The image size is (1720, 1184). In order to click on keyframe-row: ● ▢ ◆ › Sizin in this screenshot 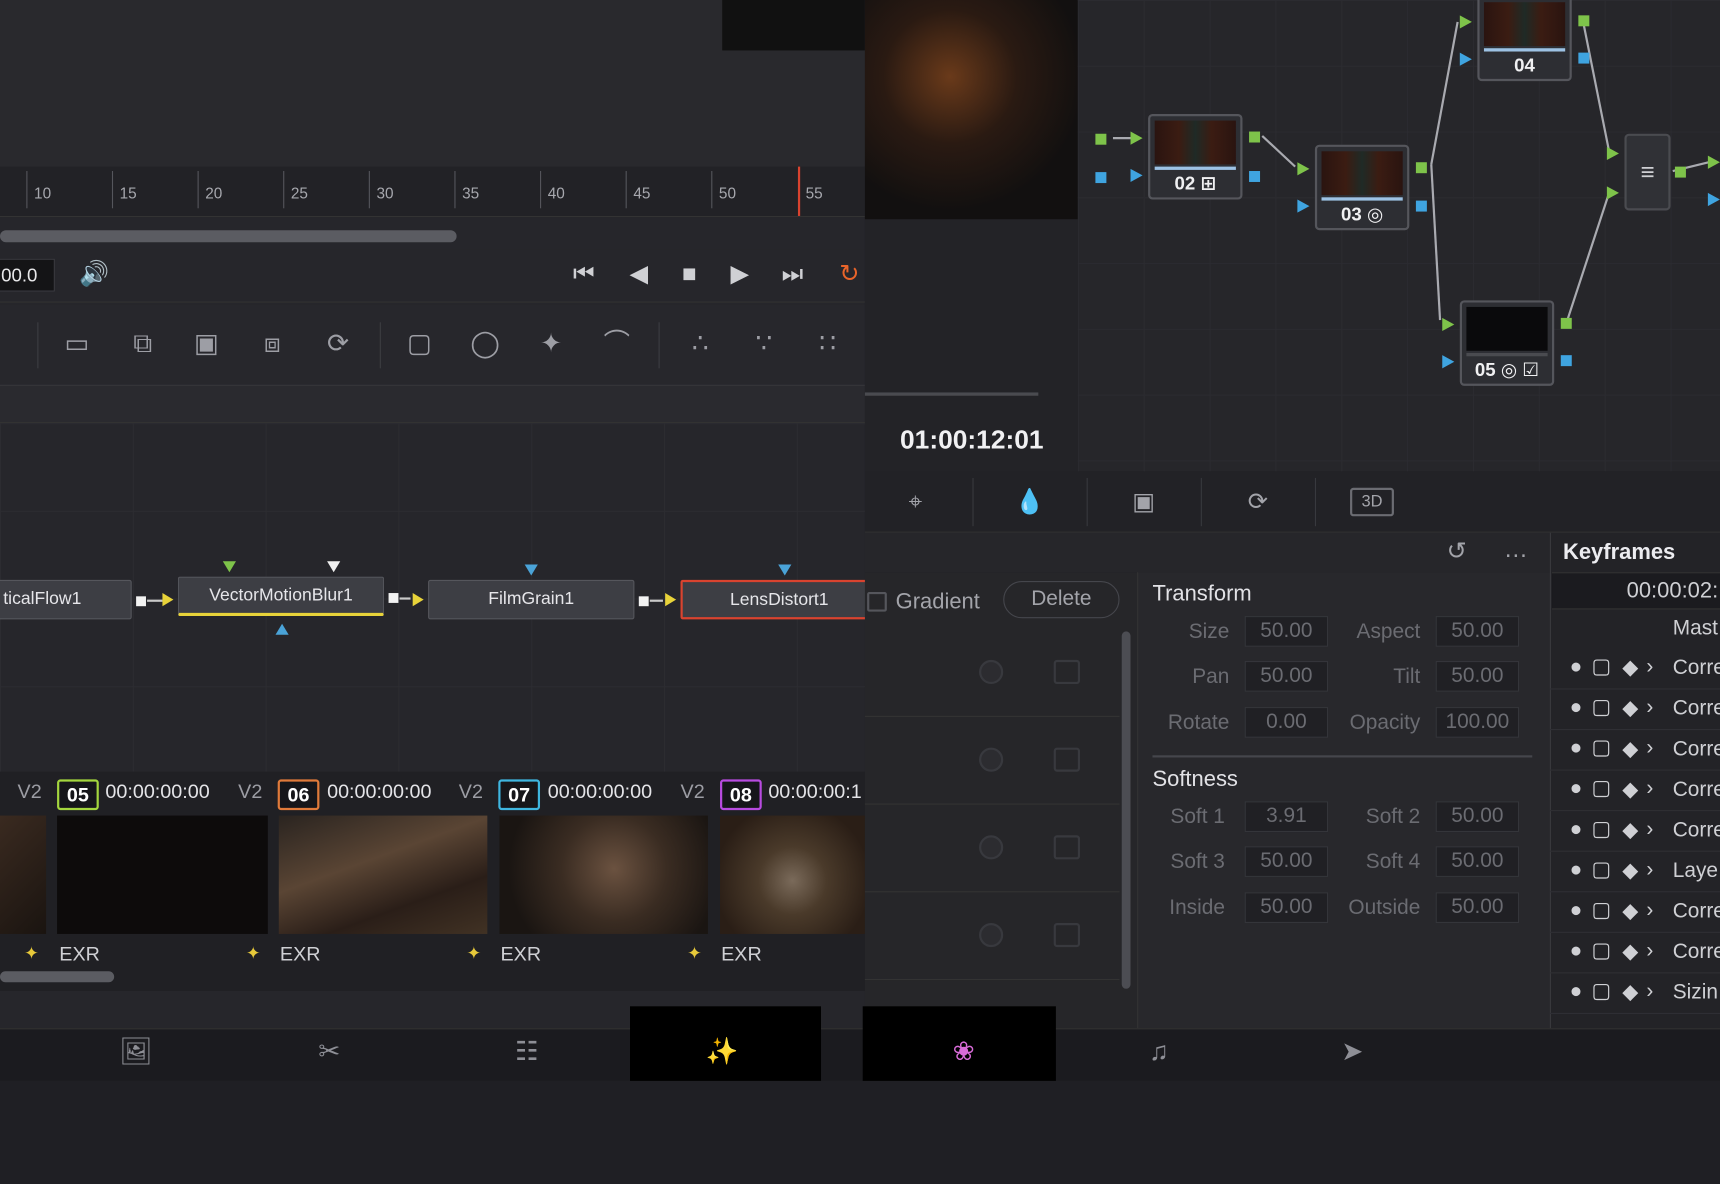, I will do `click(1634, 993)`.